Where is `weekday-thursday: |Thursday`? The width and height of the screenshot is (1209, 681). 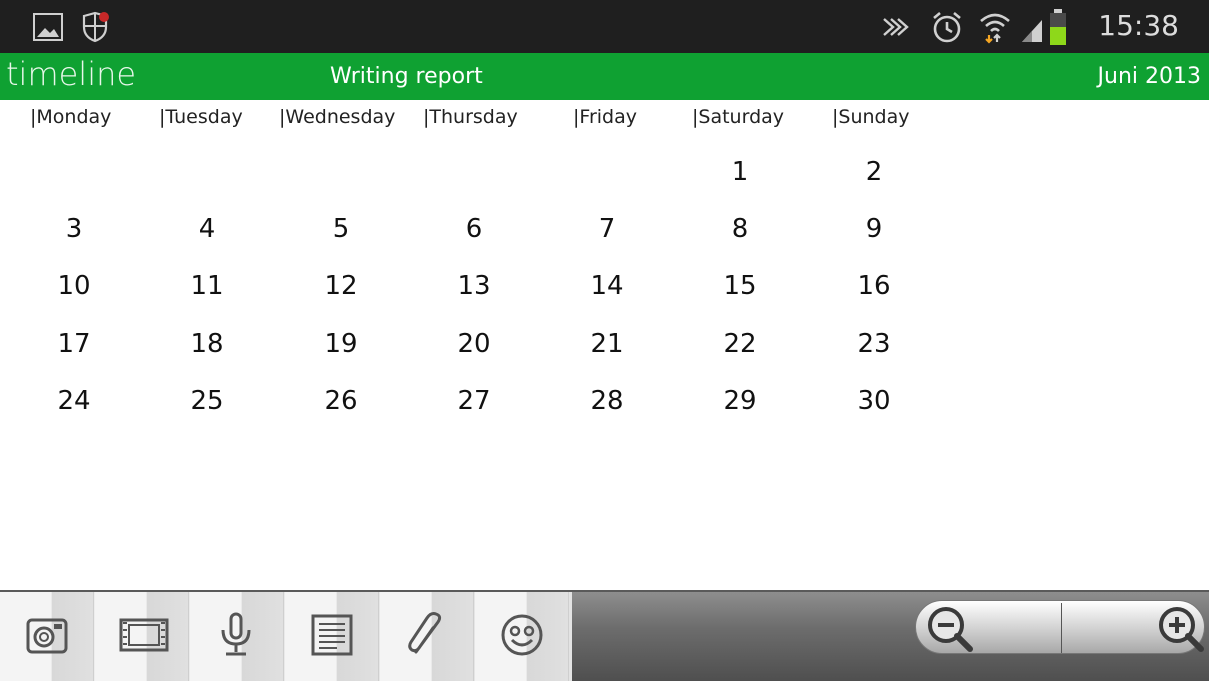 weekday-thursday: |Thursday is located at coordinates (470, 117).